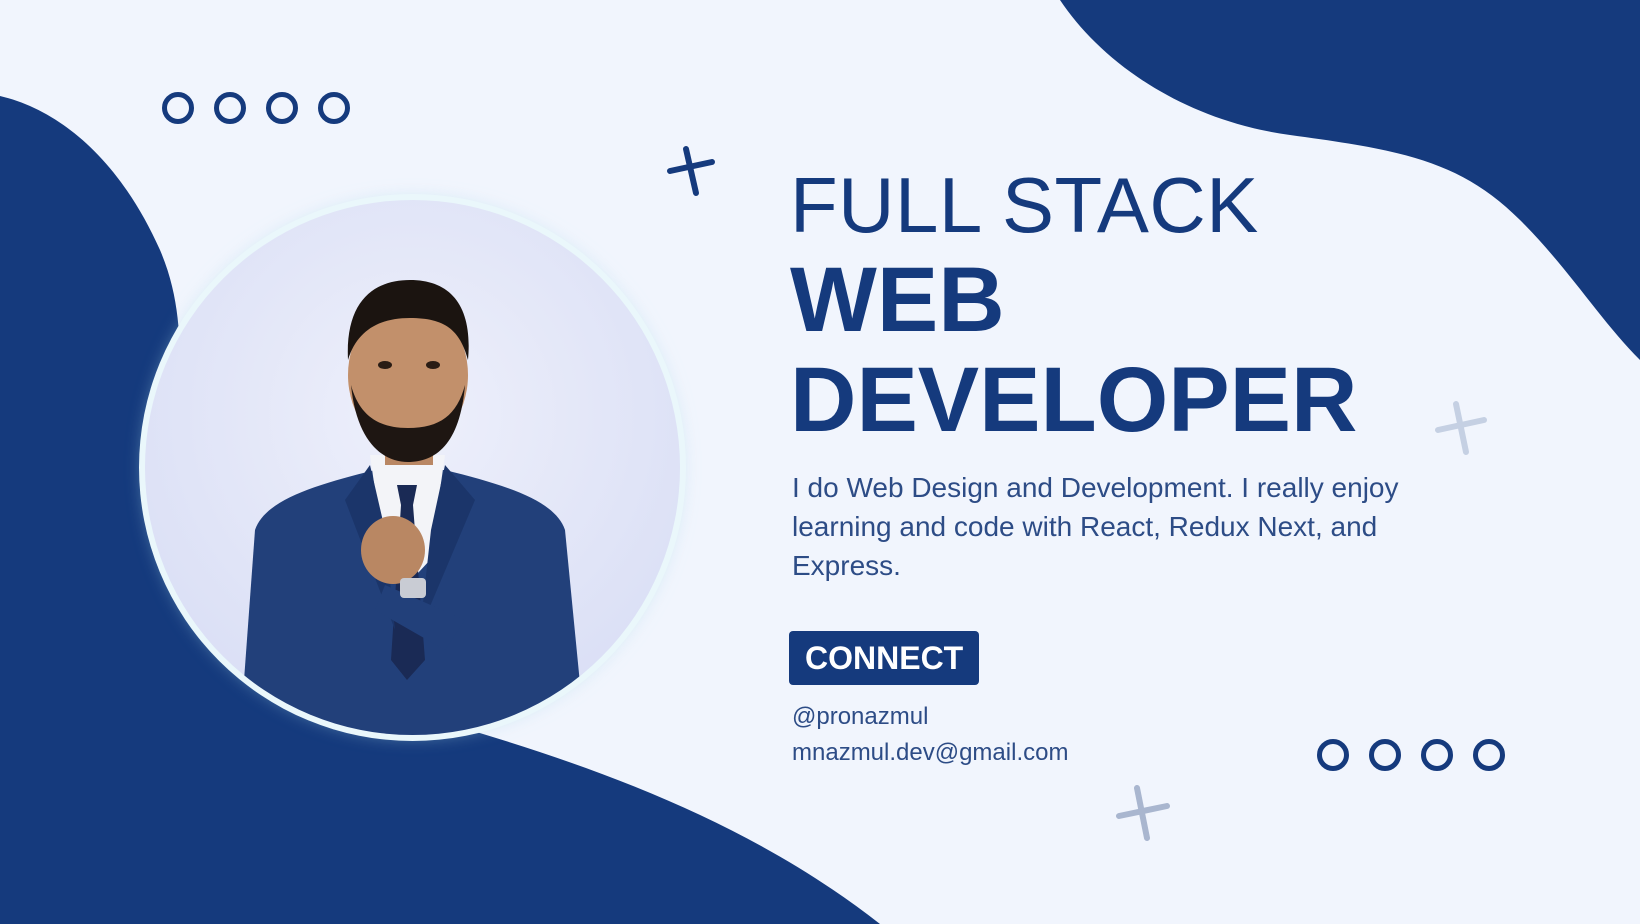 The image size is (1640, 924). I want to click on title-line-developer: DEVELOPER, so click(1074, 400).